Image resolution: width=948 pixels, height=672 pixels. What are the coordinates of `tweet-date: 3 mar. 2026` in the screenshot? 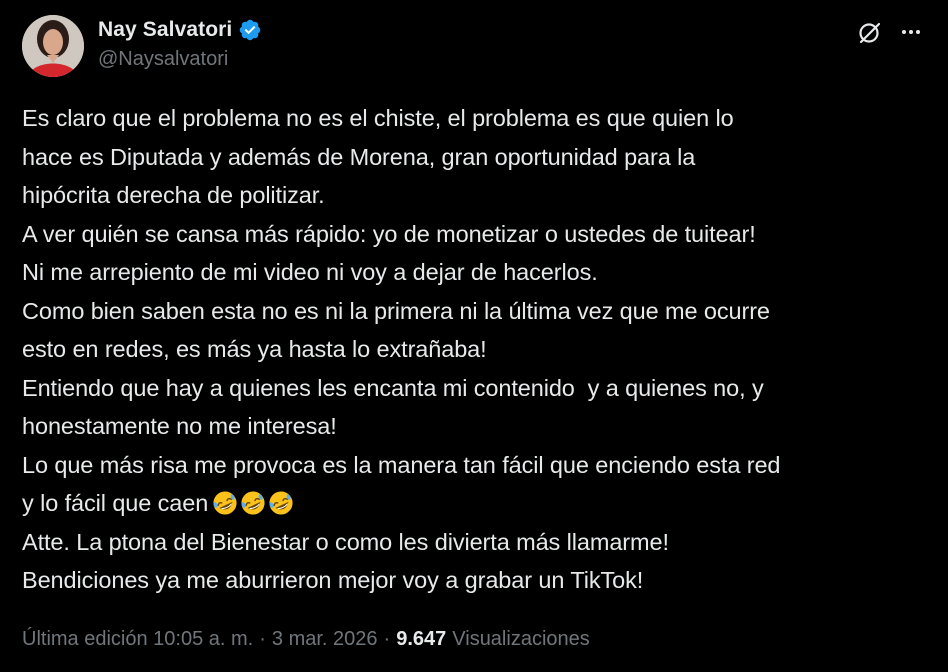 It's located at (325, 639).